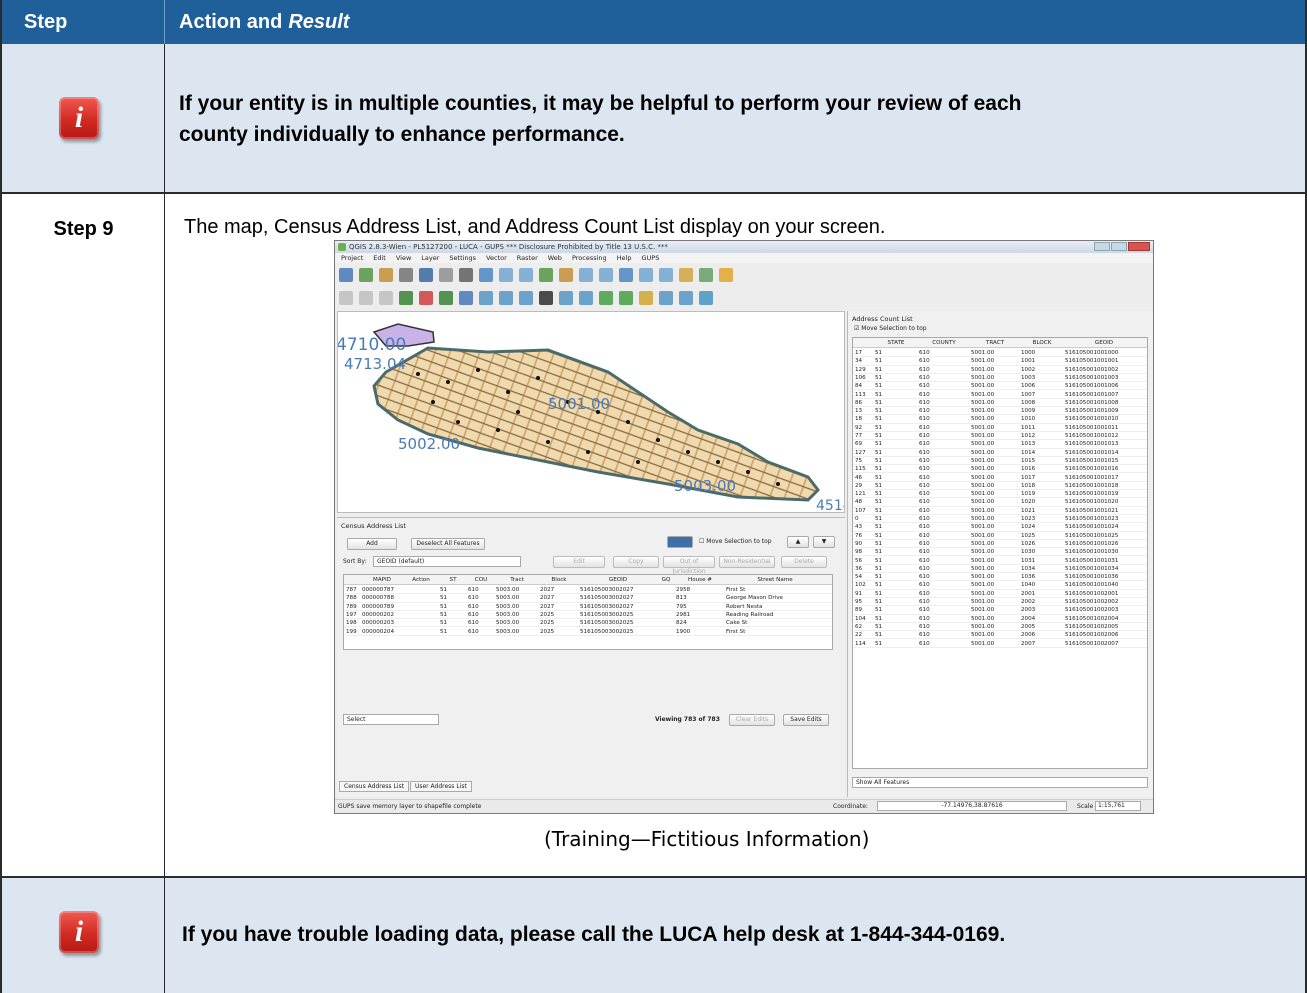 The image size is (1307, 993). What do you see at coordinates (1000, 536) in the screenshot?
I see `table-row: 76 51 610 5001.00 1025 516105001001025` at bounding box center [1000, 536].